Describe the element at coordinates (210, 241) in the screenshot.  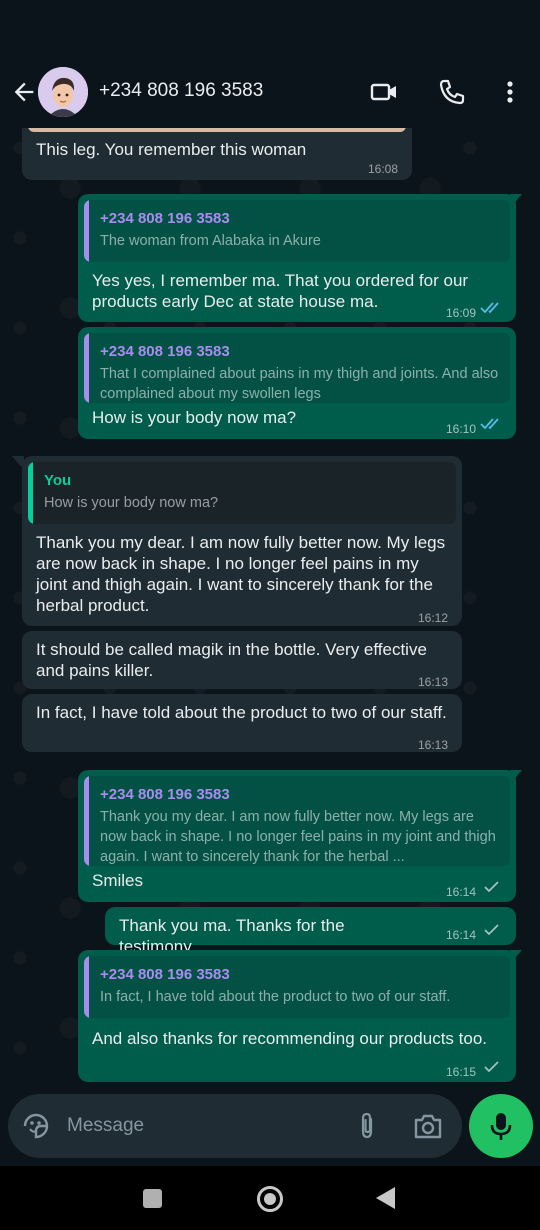
I see `quote-text: The woman from Alabaka in Akure` at that location.